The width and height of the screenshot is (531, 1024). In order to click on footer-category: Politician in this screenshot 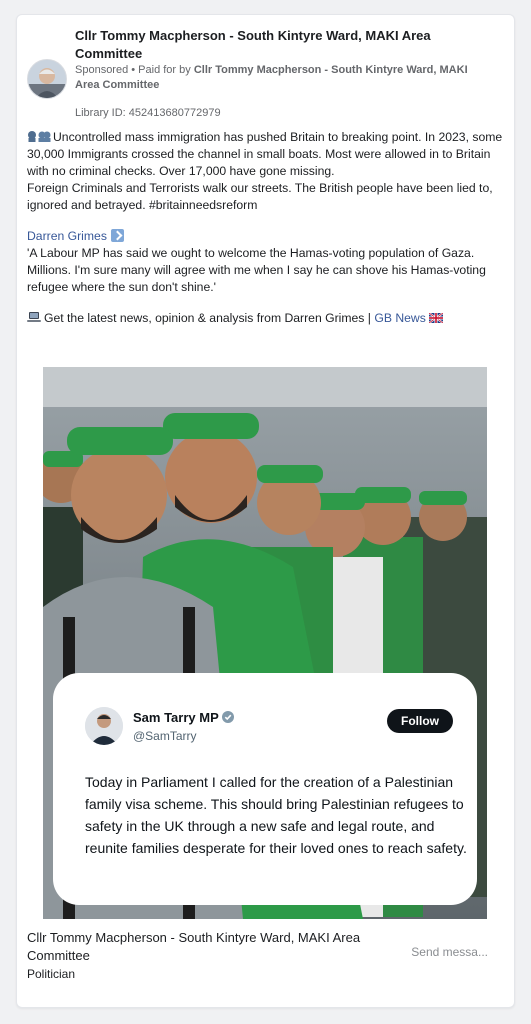, I will do `click(51, 974)`.